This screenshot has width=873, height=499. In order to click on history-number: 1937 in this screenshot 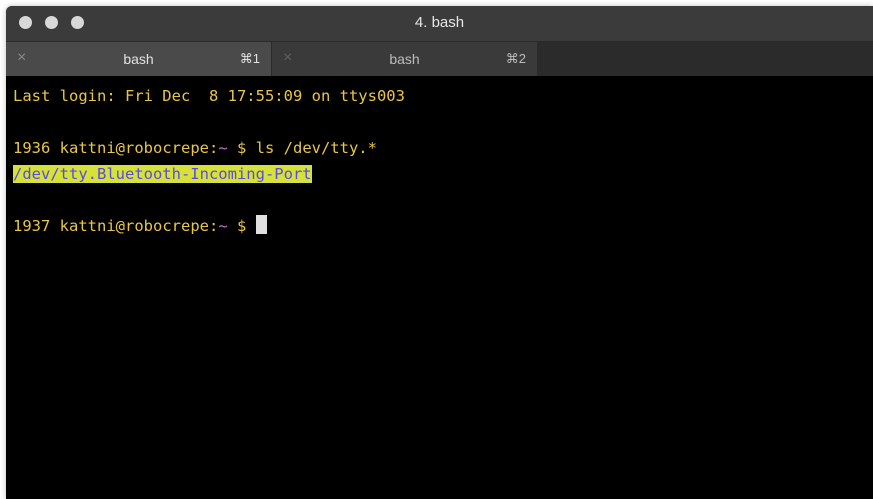, I will do `click(32, 226)`.